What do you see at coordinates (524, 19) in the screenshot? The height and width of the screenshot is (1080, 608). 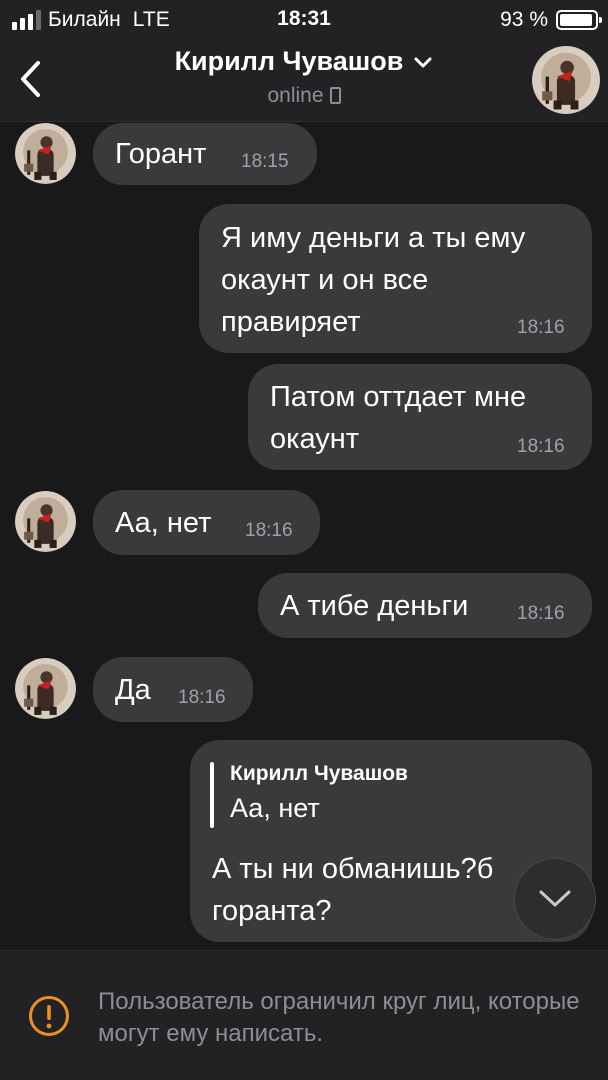 I see `battery-percent: 93 %` at bounding box center [524, 19].